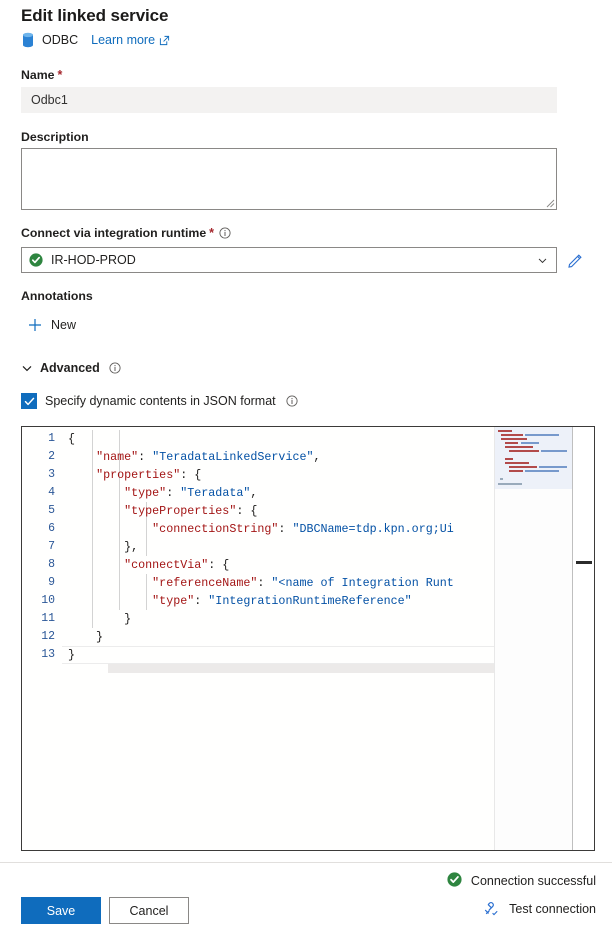 The width and height of the screenshot is (612, 934). I want to click on description-label: Description, so click(55, 137).